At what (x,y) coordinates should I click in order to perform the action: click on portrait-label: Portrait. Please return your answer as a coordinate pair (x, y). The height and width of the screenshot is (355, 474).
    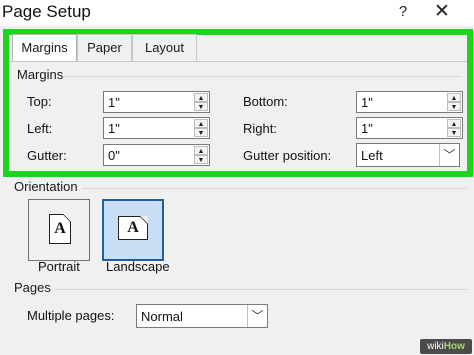
    Looking at the image, I should click on (59, 266).